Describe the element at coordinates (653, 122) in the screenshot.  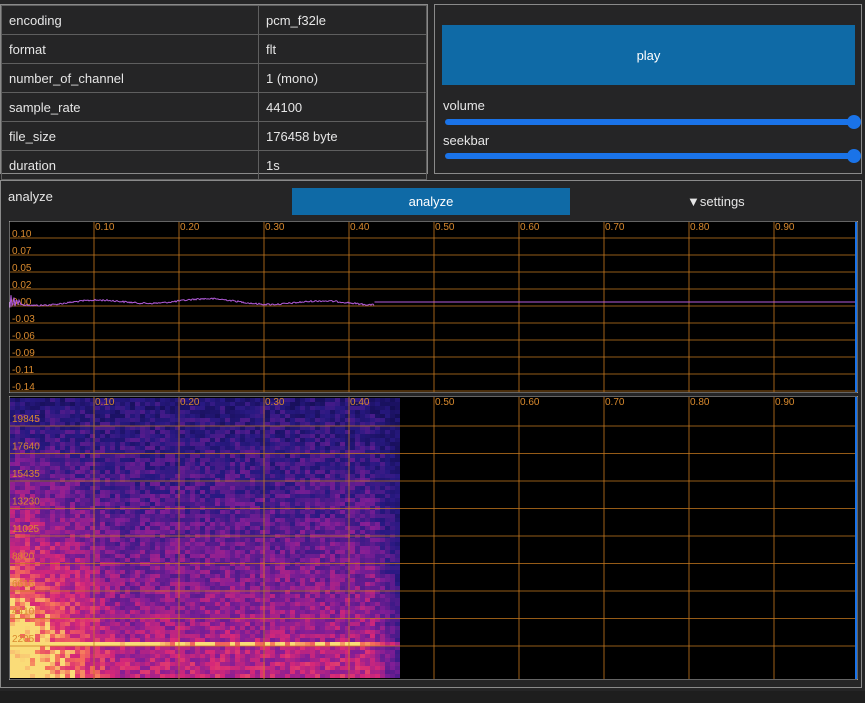
I see `volume-slider` at that location.